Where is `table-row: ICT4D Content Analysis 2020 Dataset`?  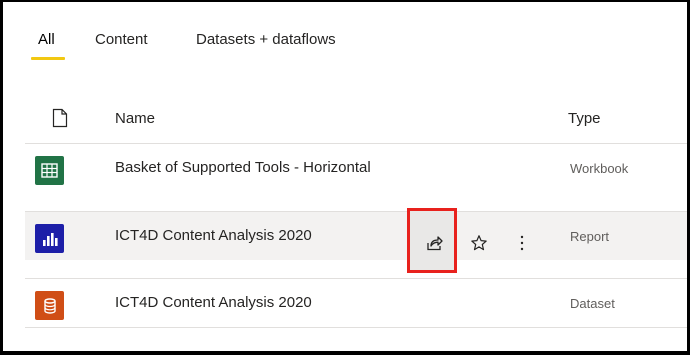 table-row: ICT4D Content Analysis 2020 Dataset is located at coordinates (356, 303).